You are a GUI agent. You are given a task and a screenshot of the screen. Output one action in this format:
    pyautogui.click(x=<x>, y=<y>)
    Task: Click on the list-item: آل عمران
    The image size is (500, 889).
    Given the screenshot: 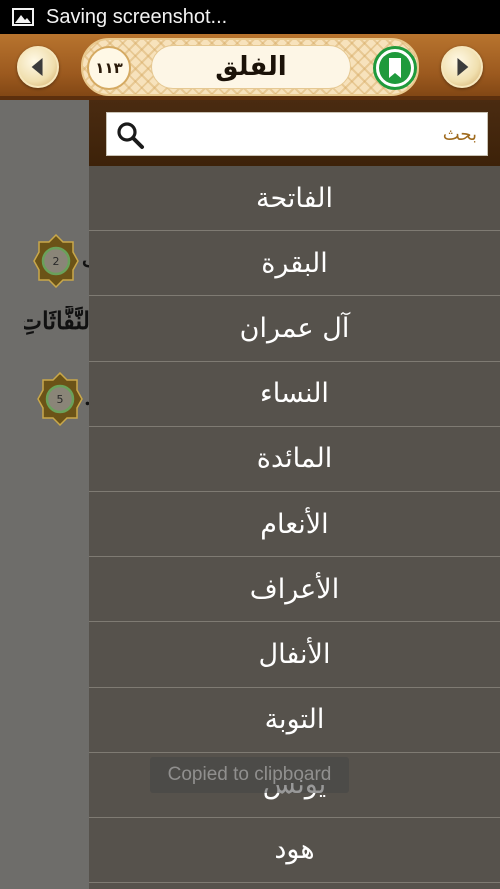 What is the action you would take?
    pyautogui.click(x=294, y=329)
    